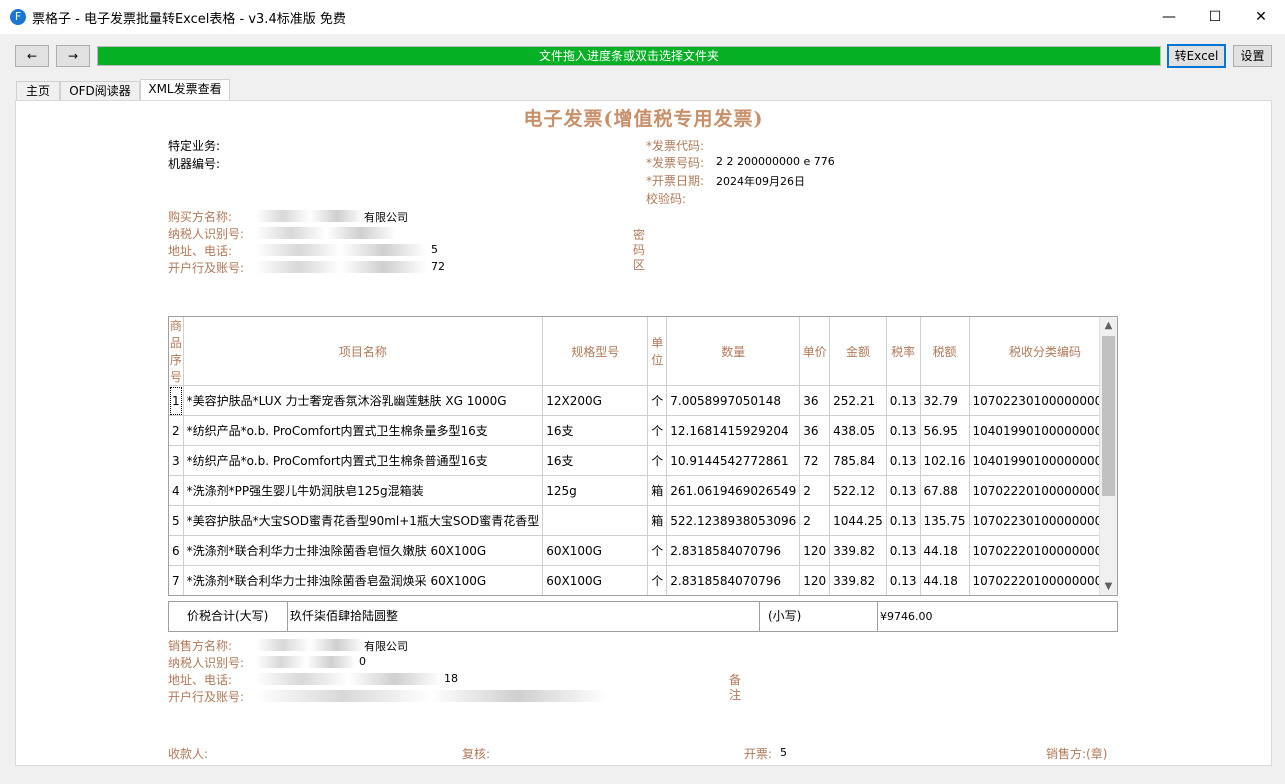 This screenshot has height=784, width=1285. I want to click on tab-xml-viewer: XML发票查看, so click(185, 90).